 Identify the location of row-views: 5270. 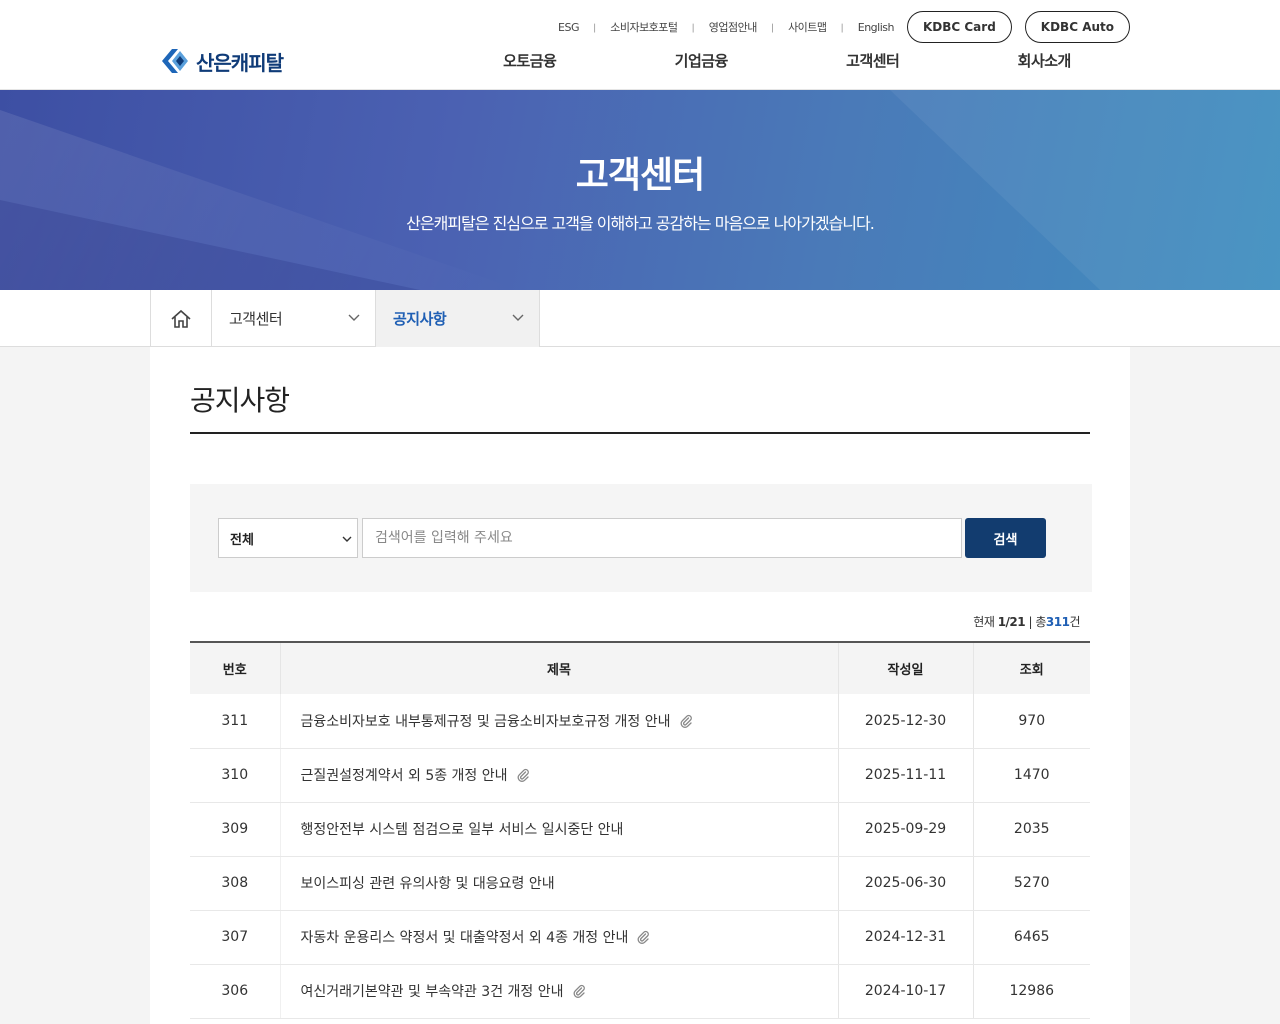
(1031, 883).